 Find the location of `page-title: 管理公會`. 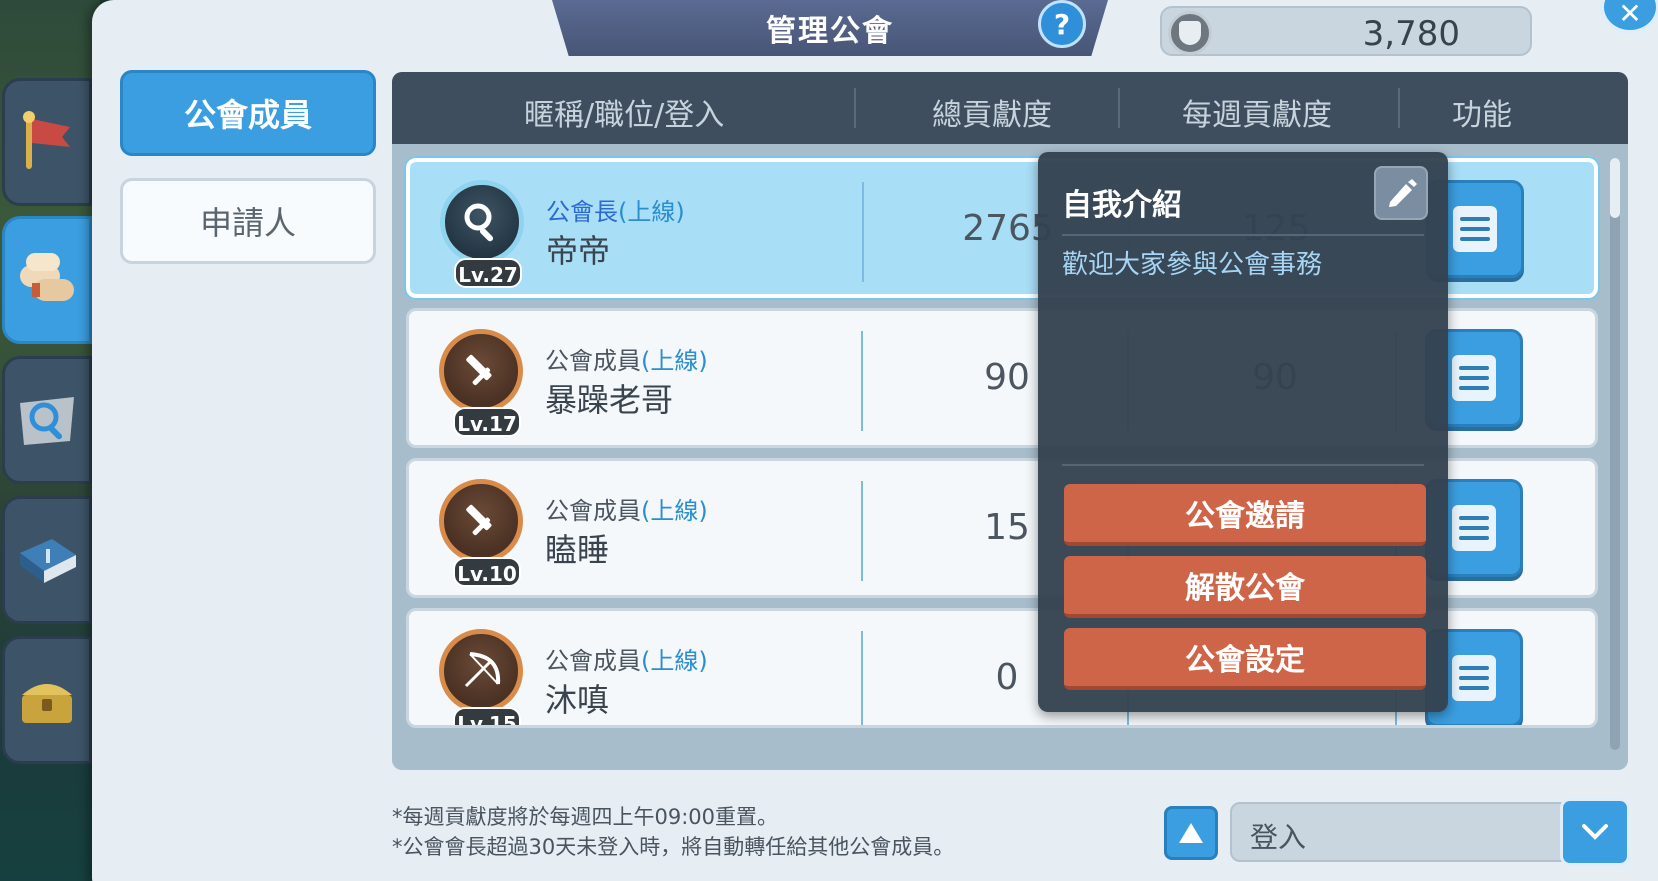

page-title: 管理公會 is located at coordinates (830, 31).